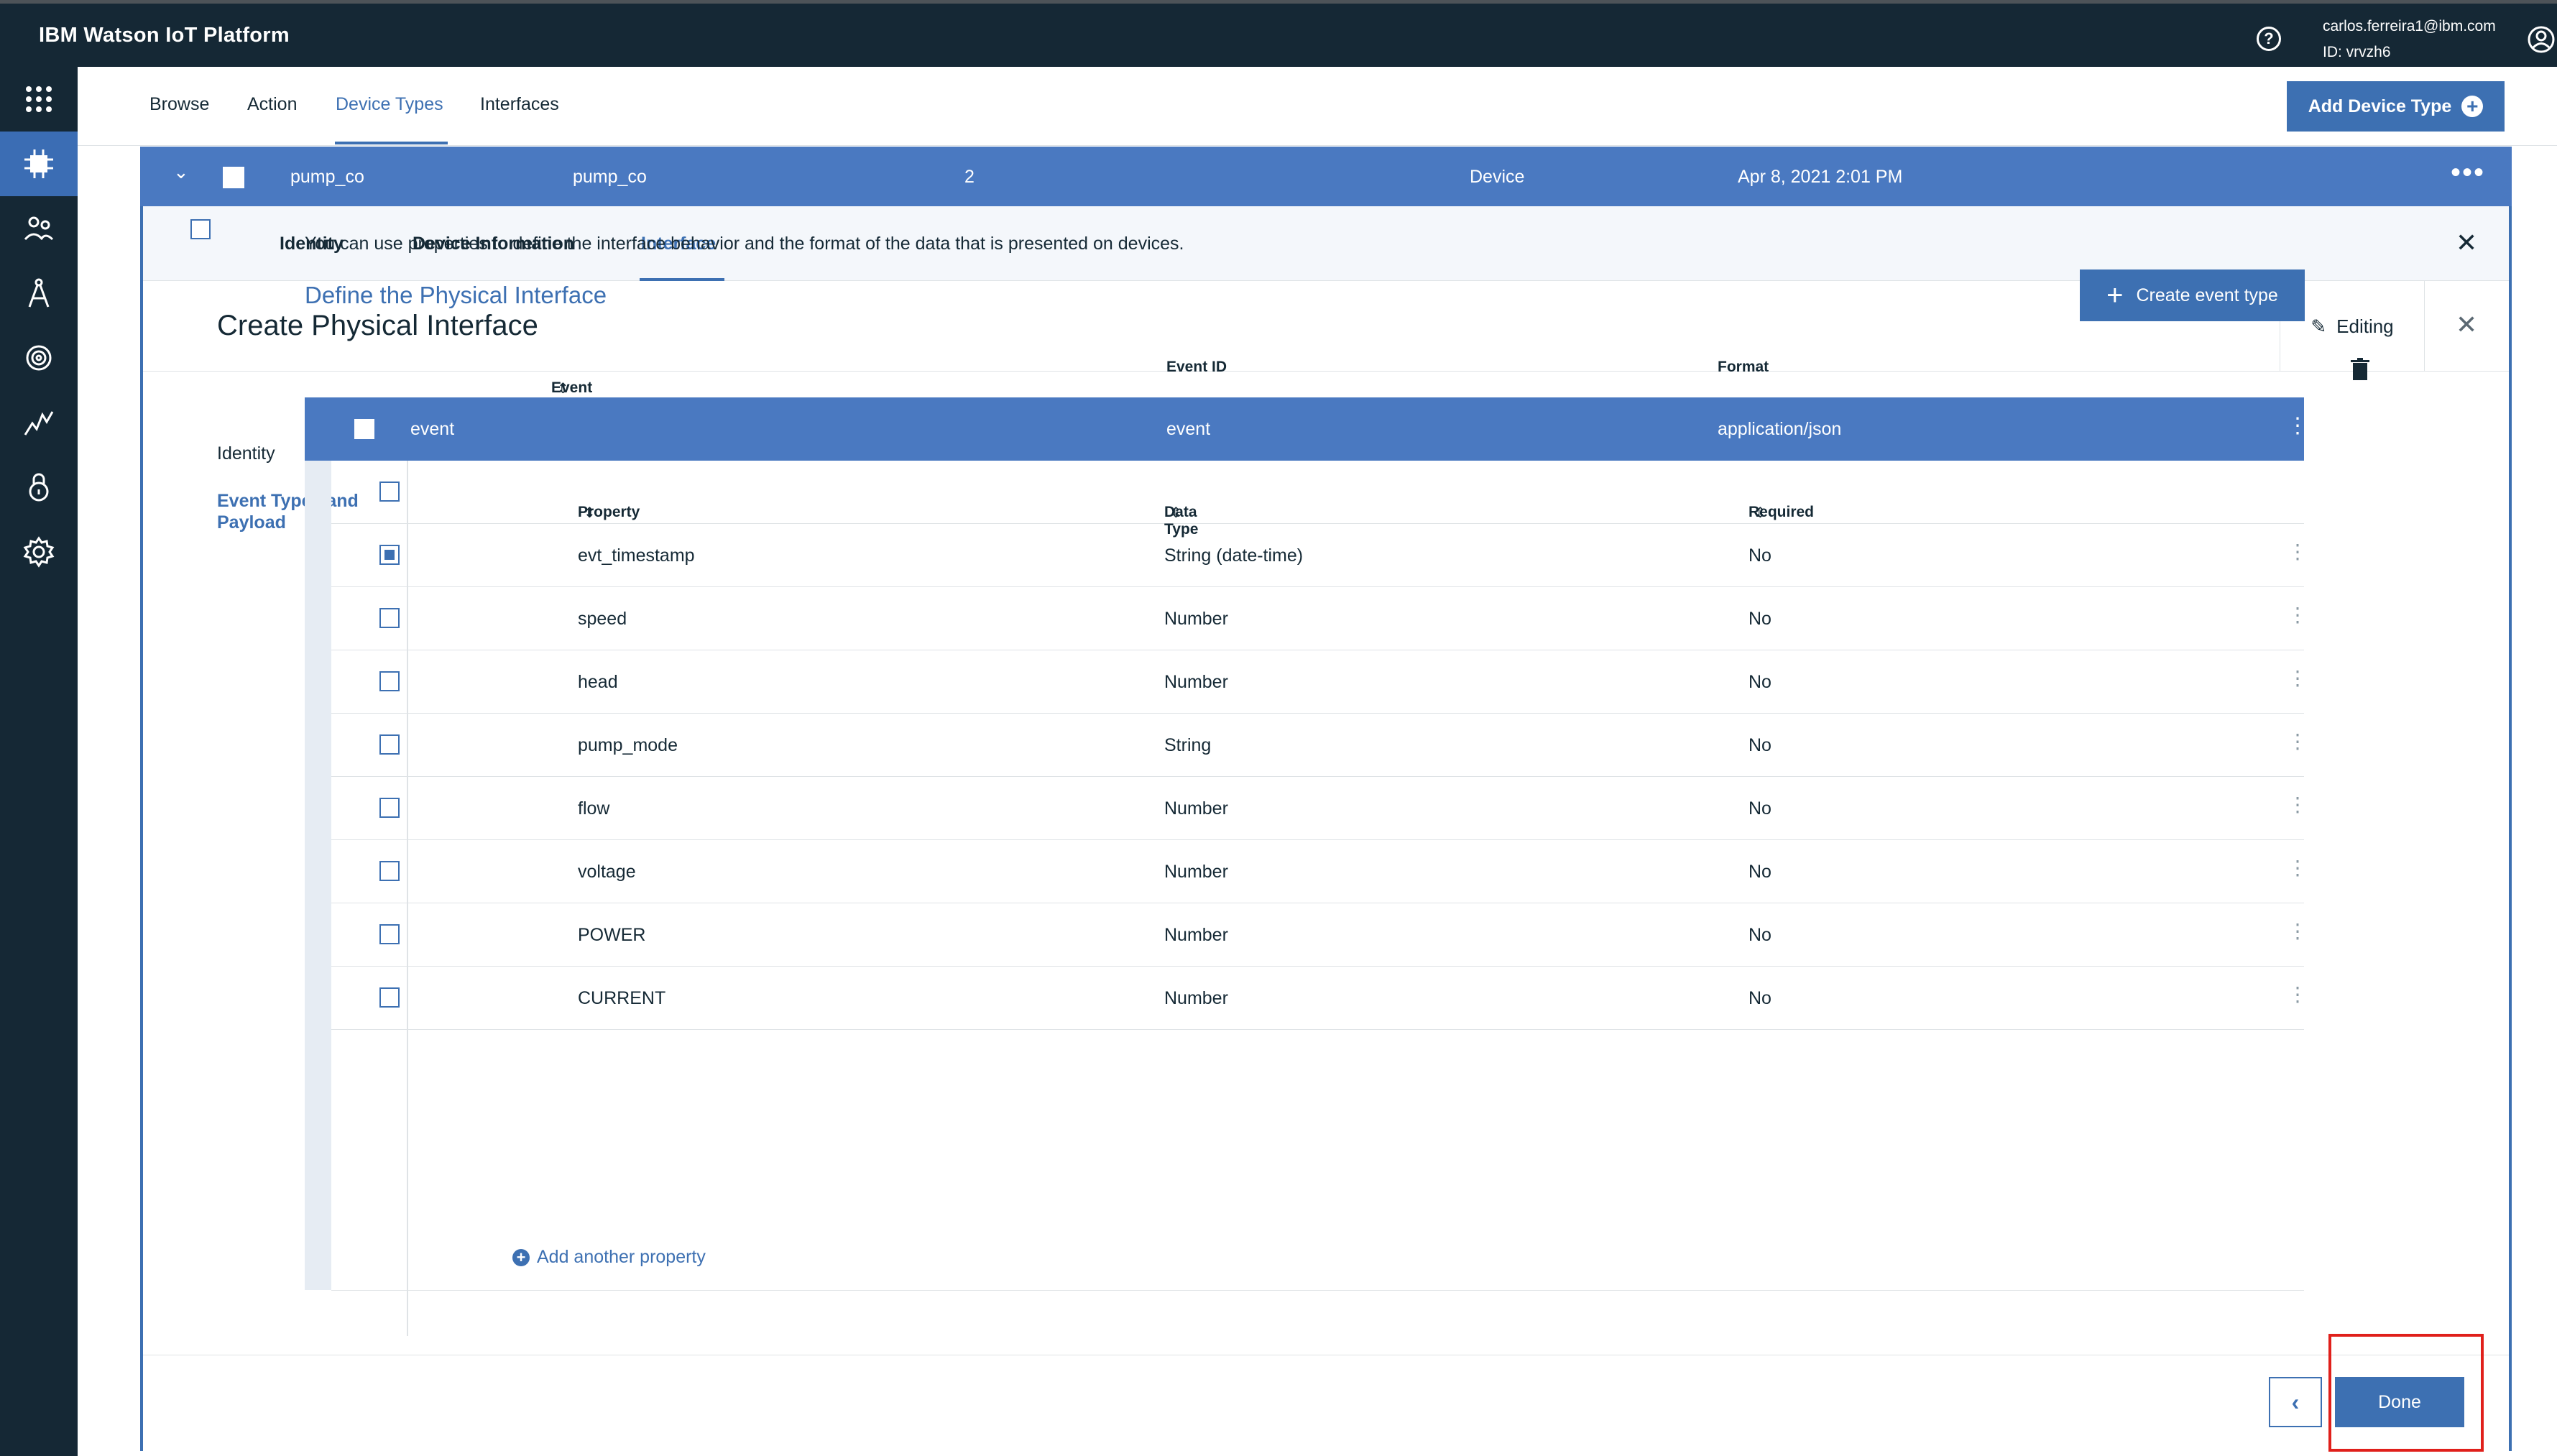  What do you see at coordinates (612, 935) in the screenshot?
I see `property-name: POWER` at bounding box center [612, 935].